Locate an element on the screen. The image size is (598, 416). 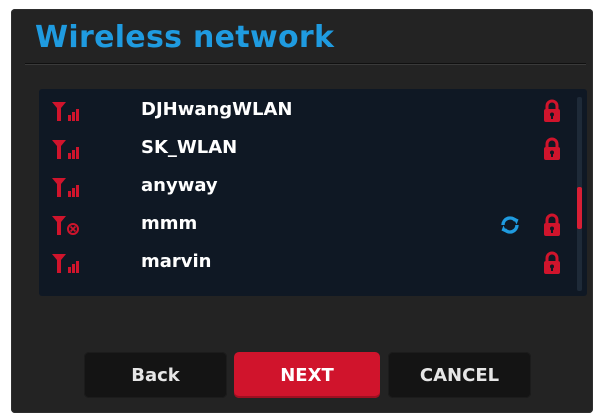
network-ssid: marvin is located at coordinates (176, 261).